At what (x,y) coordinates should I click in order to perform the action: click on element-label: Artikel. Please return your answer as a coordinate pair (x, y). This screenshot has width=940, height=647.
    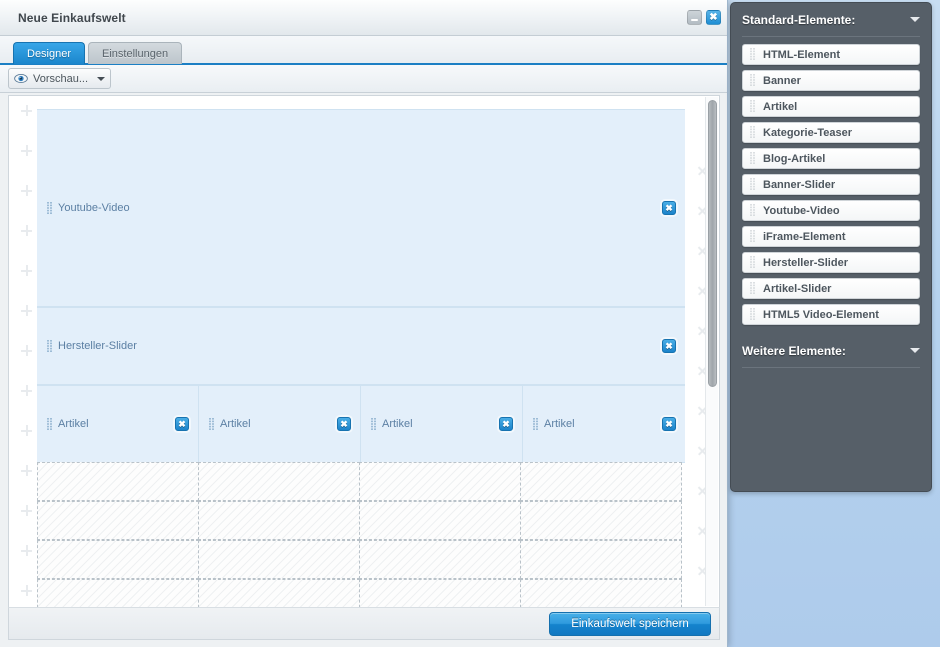
    Looking at the image, I should click on (225, 424).